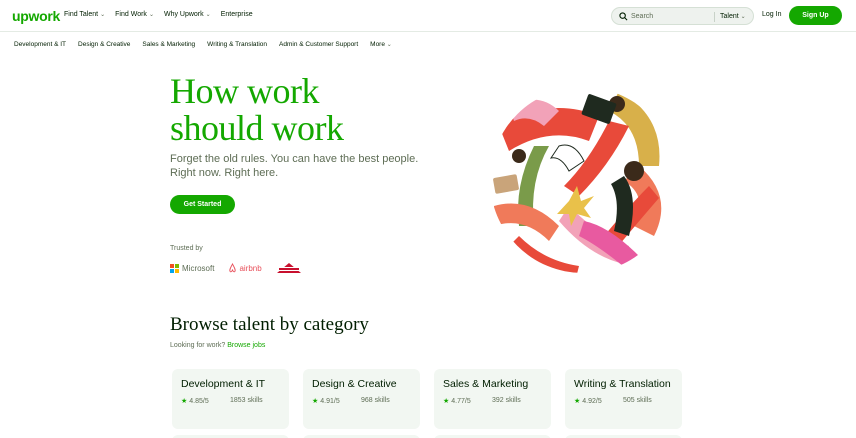 This screenshot has height=438, width=856. I want to click on nav-why-upwork: Why Upwork ⌄, so click(187, 14).